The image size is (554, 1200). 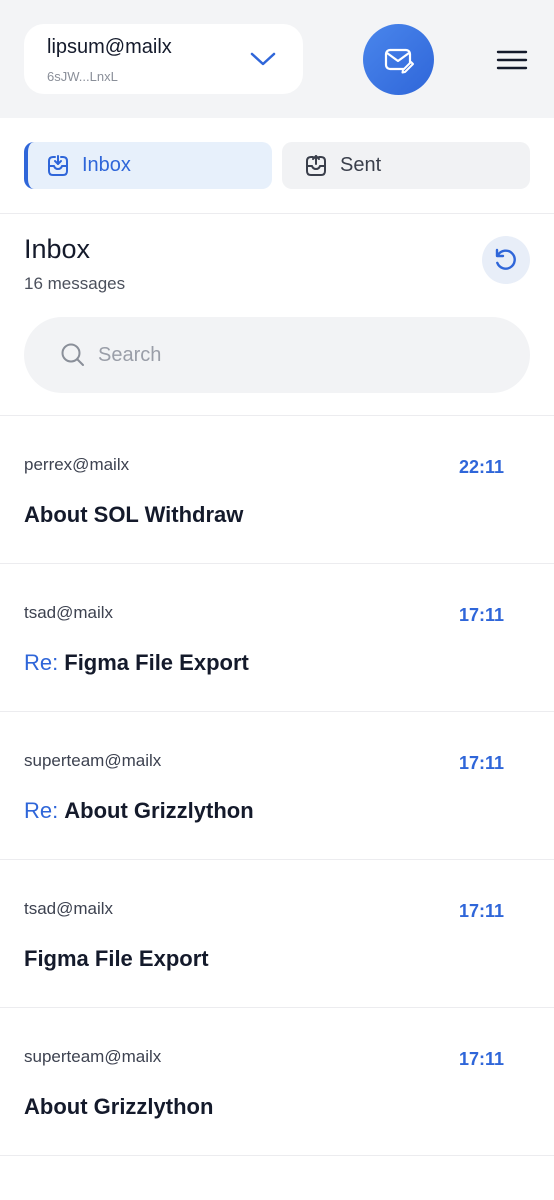 I want to click on search-bar, so click(x=277, y=355).